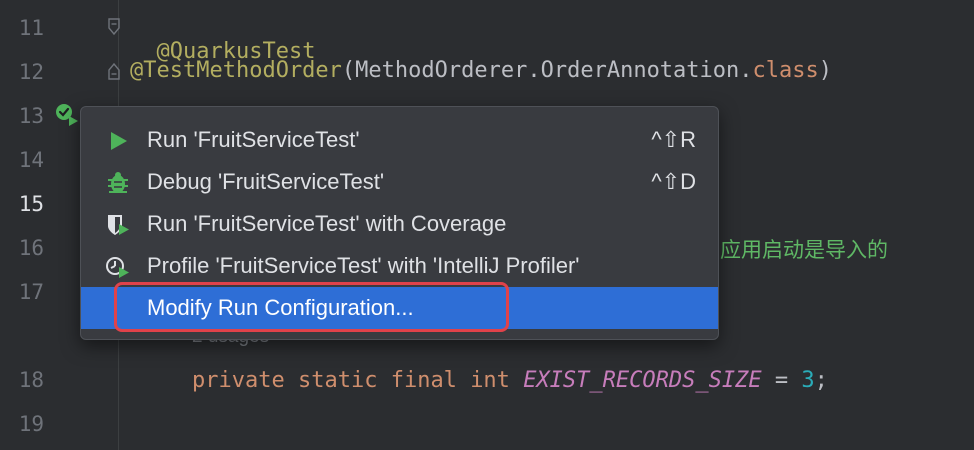 This screenshot has height=450, width=974. What do you see at coordinates (31, 116) in the screenshot?
I see `line-number-13: 13` at bounding box center [31, 116].